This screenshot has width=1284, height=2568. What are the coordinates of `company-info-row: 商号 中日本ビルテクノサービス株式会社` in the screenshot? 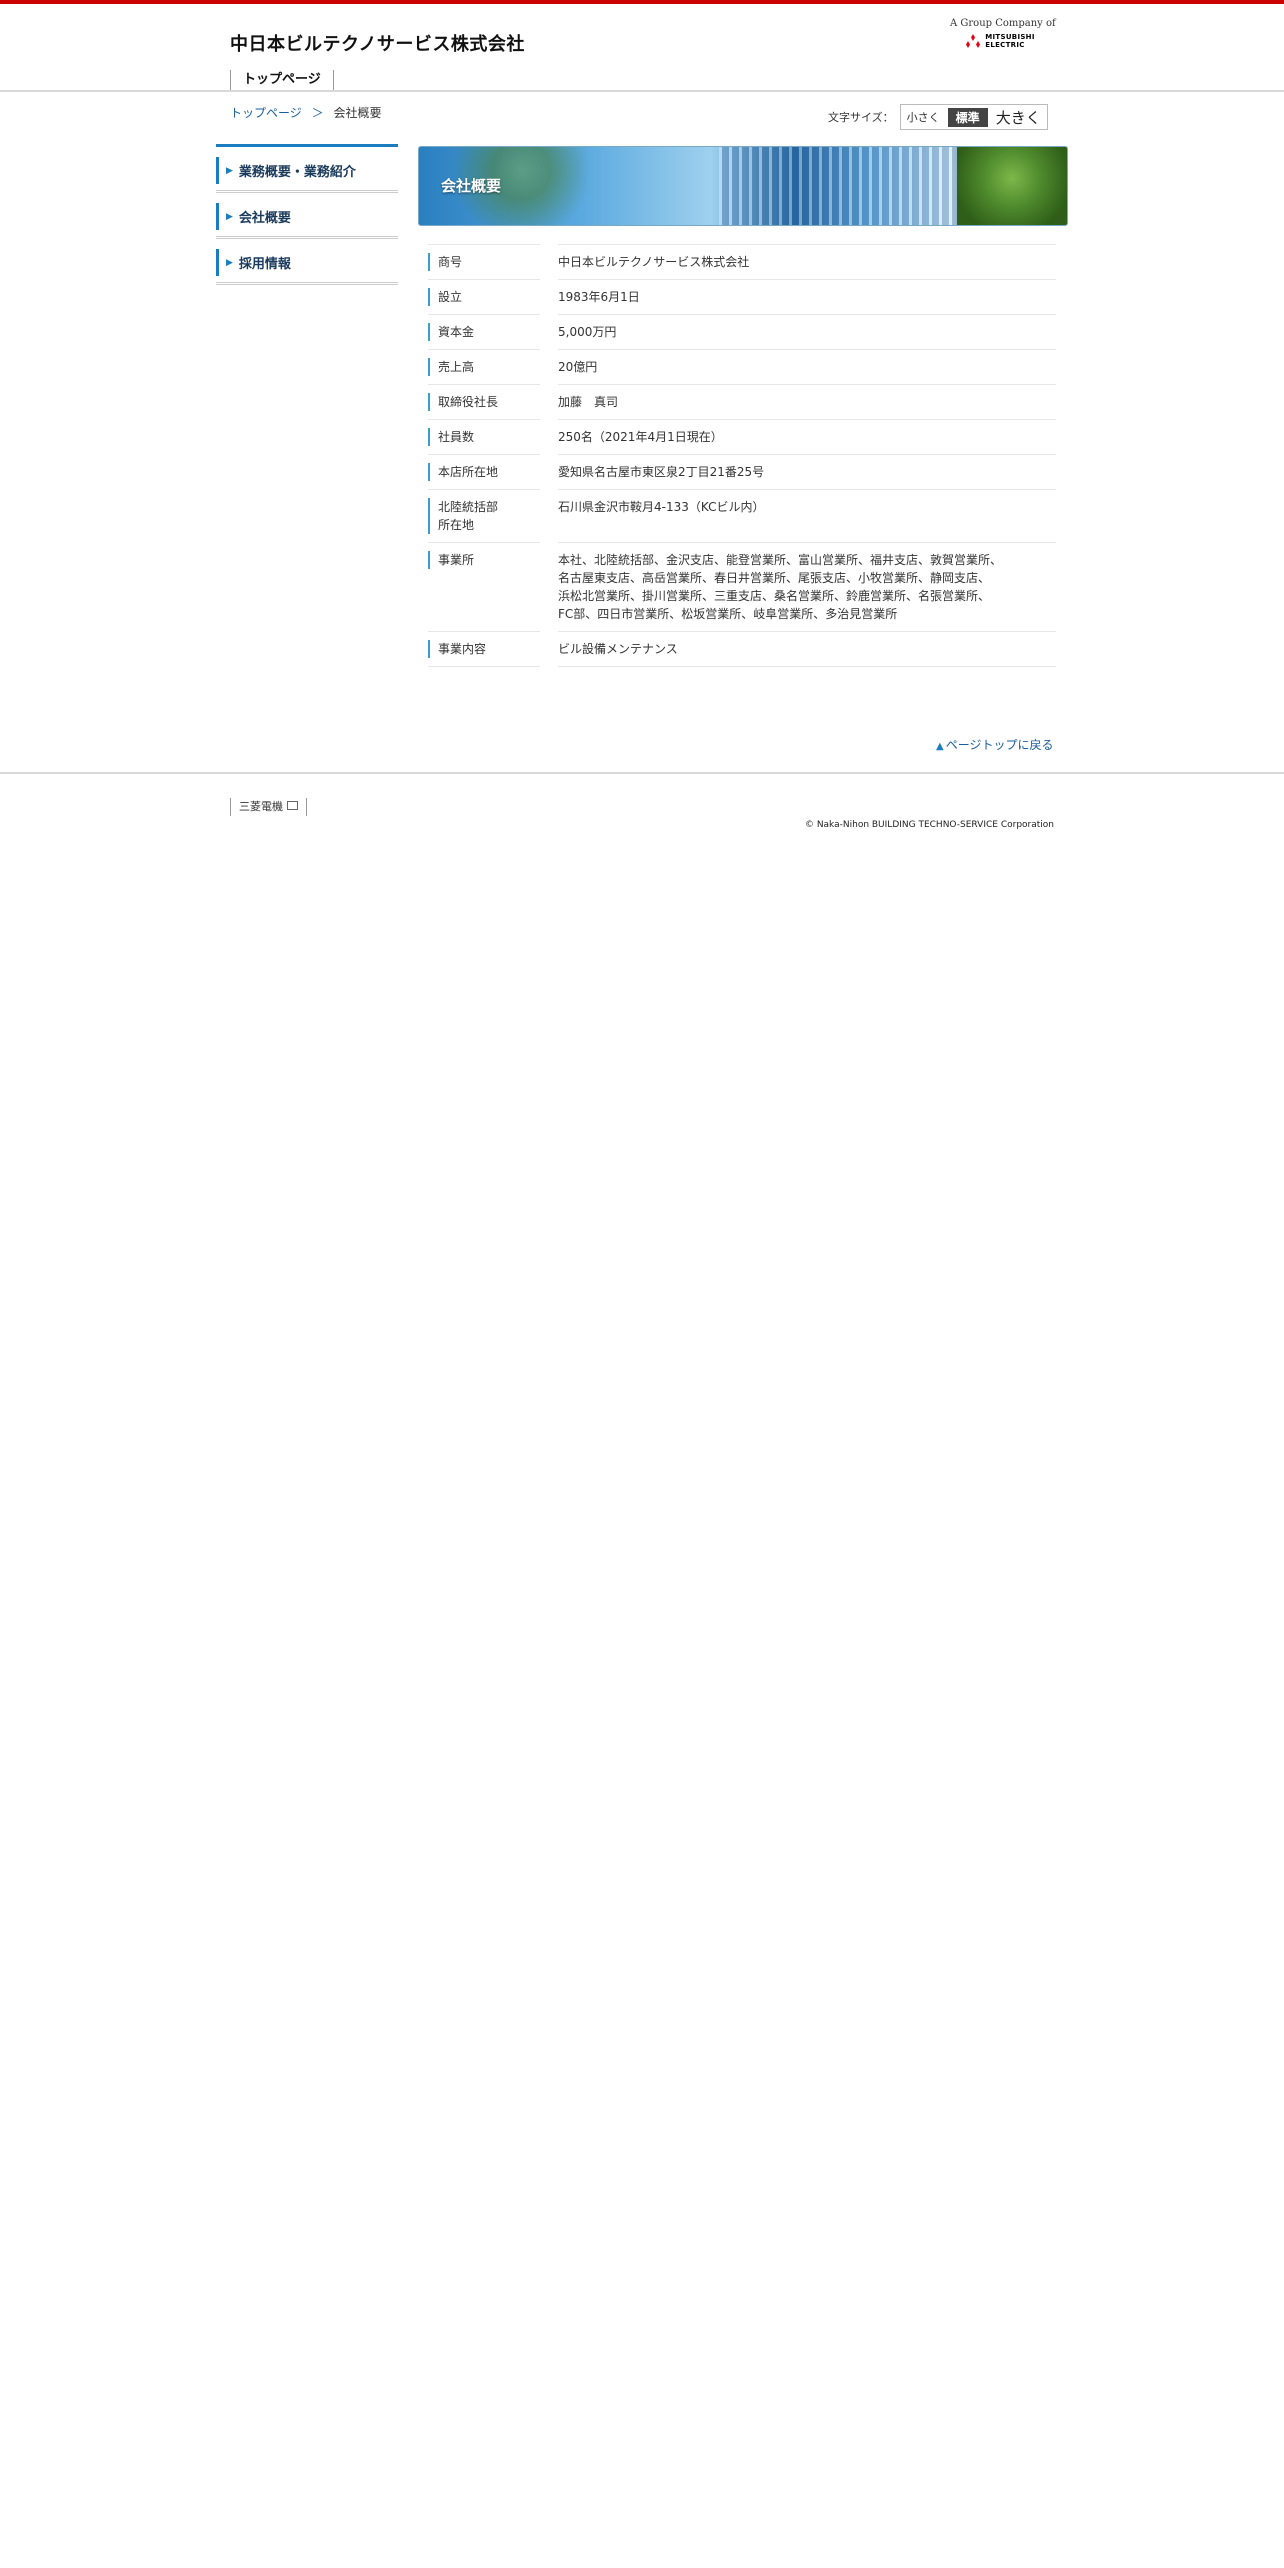 It's located at (742, 262).